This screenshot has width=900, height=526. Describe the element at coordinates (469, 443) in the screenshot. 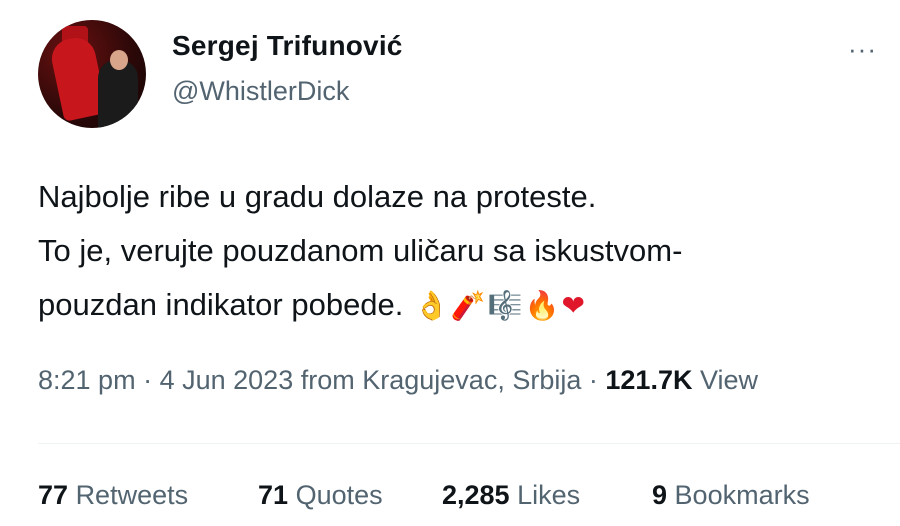

I see `divider` at that location.